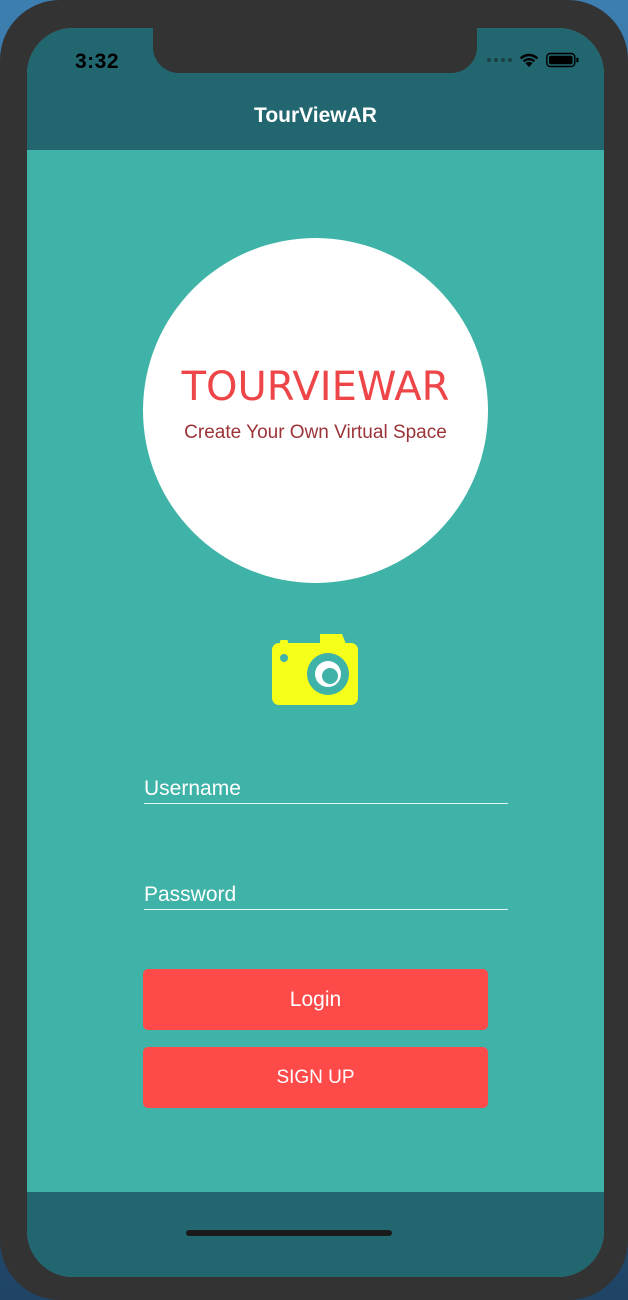 The width and height of the screenshot is (628, 1300). I want to click on status-indicators, so click(533, 60).